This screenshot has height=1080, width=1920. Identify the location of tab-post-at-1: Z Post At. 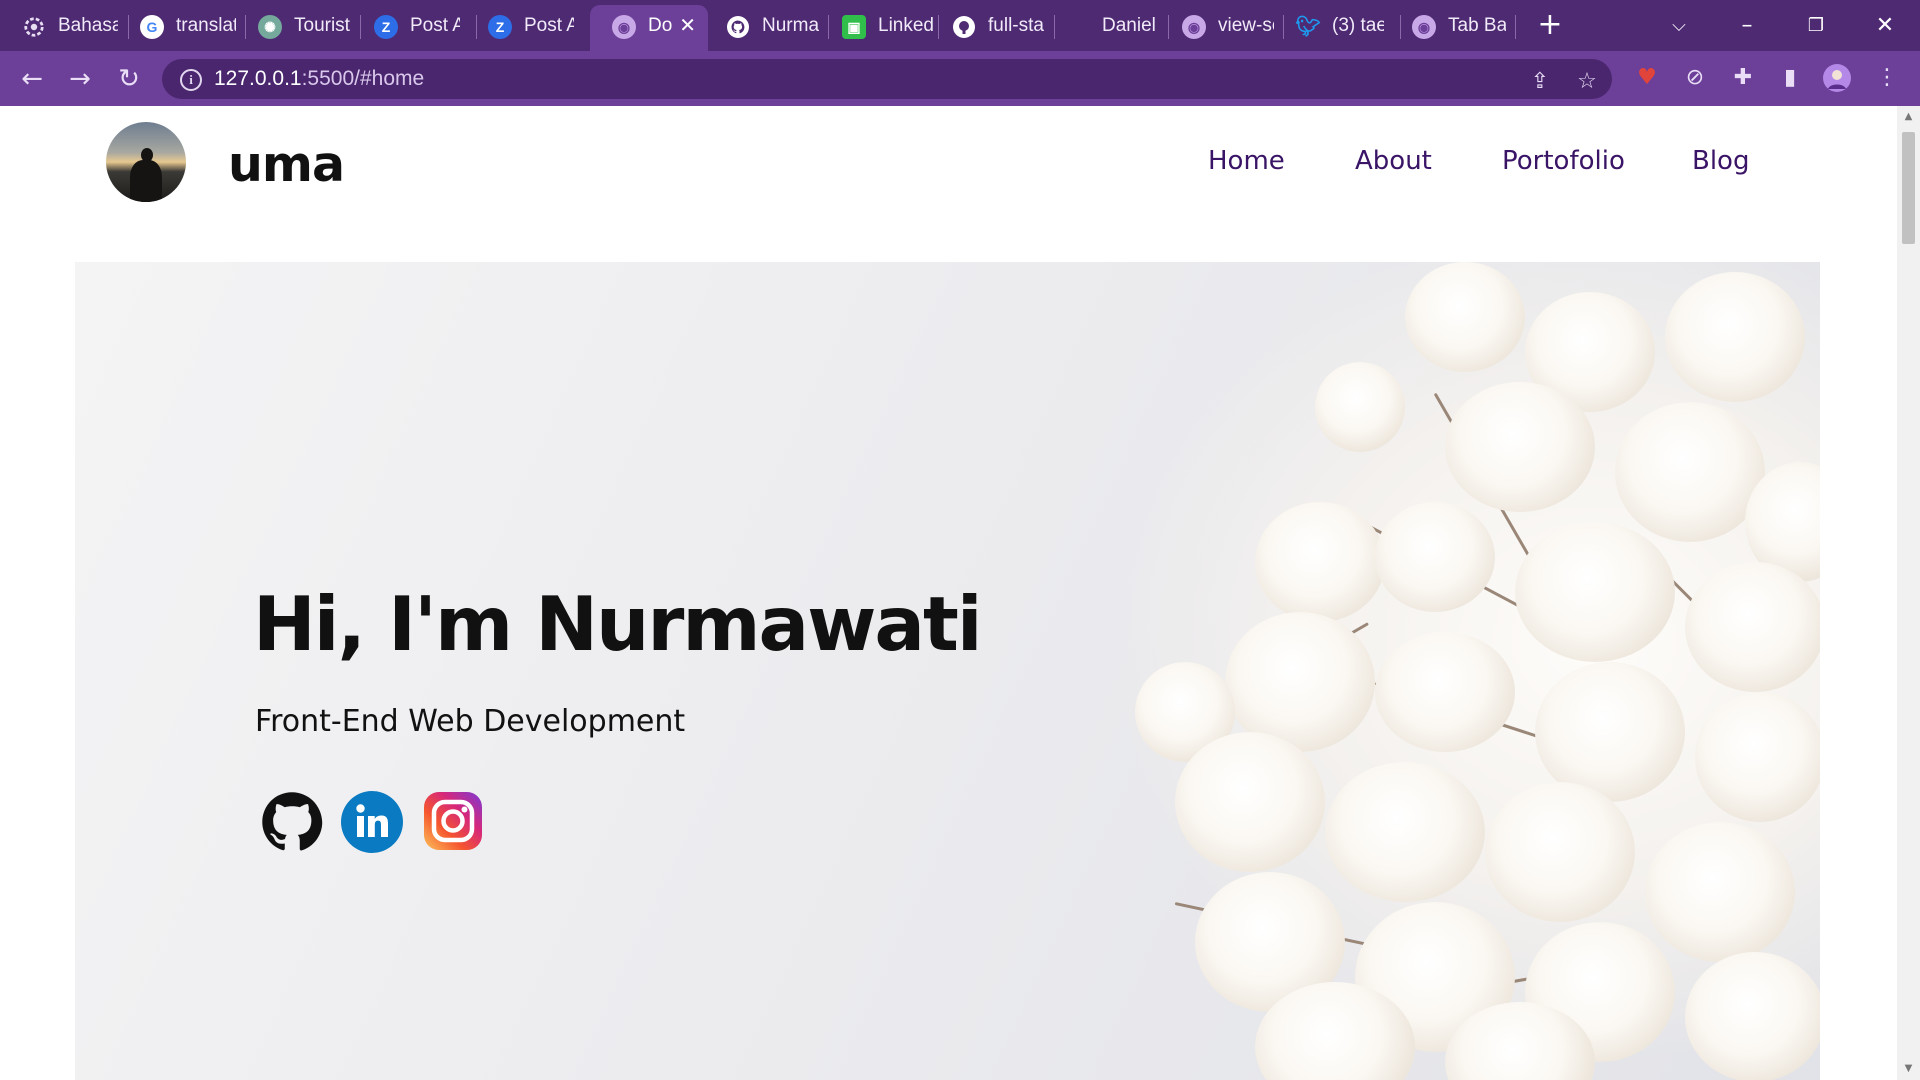
(411, 28).